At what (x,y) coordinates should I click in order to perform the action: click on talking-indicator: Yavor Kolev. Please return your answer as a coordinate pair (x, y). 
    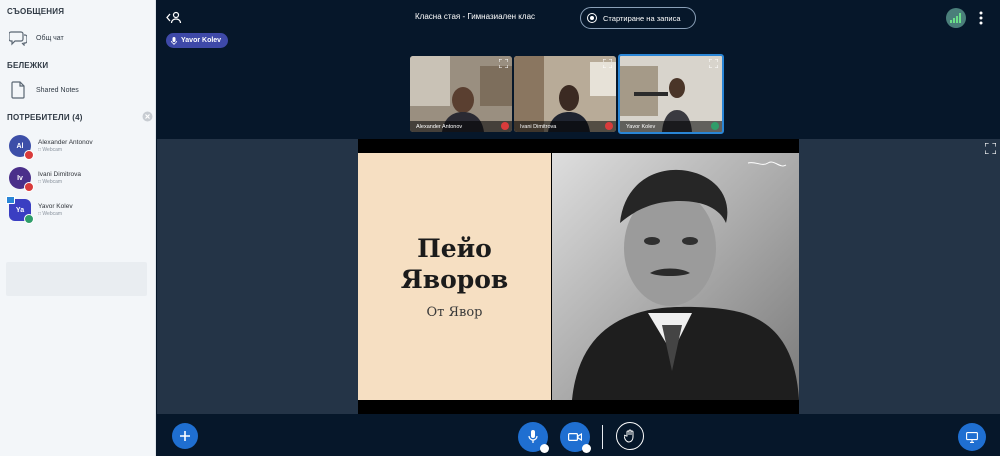
    Looking at the image, I should click on (197, 40).